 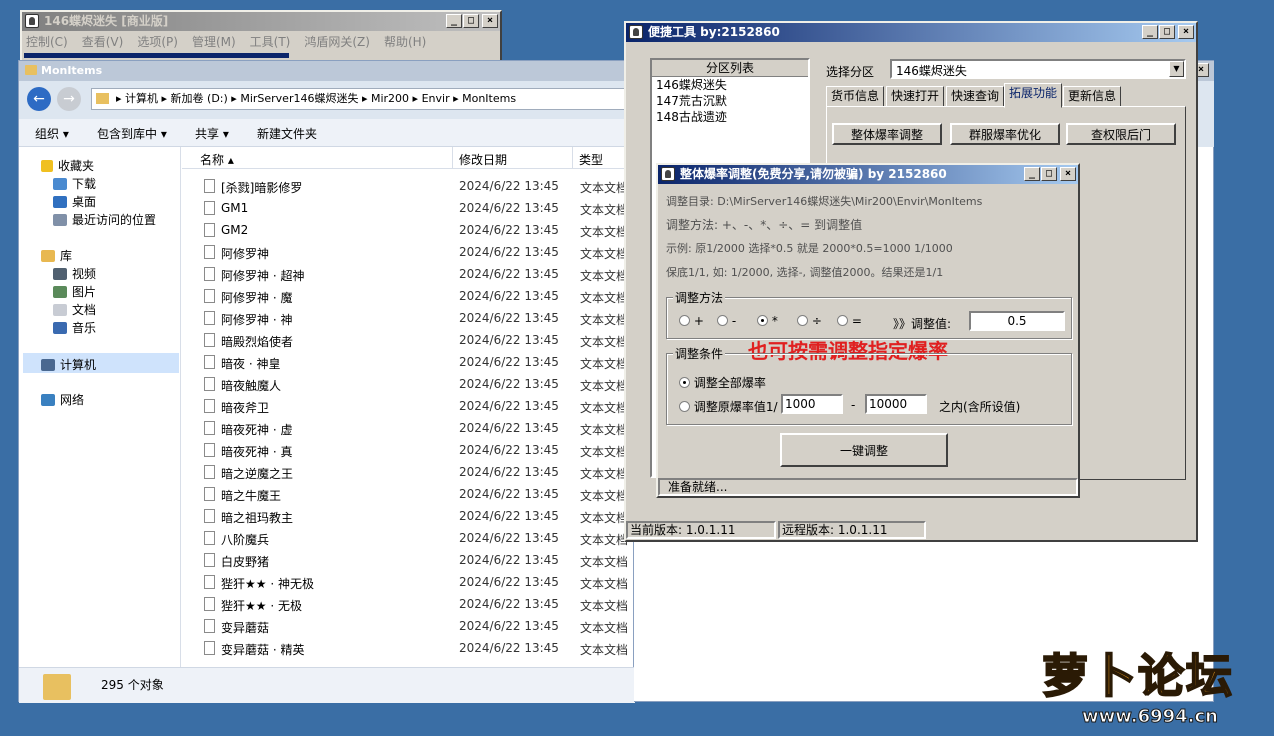 What do you see at coordinates (323, 516) in the screenshot?
I see `file-row: 暗之祖玛教主 2024/6/22 13:45 文本文档` at bounding box center [323, 516].